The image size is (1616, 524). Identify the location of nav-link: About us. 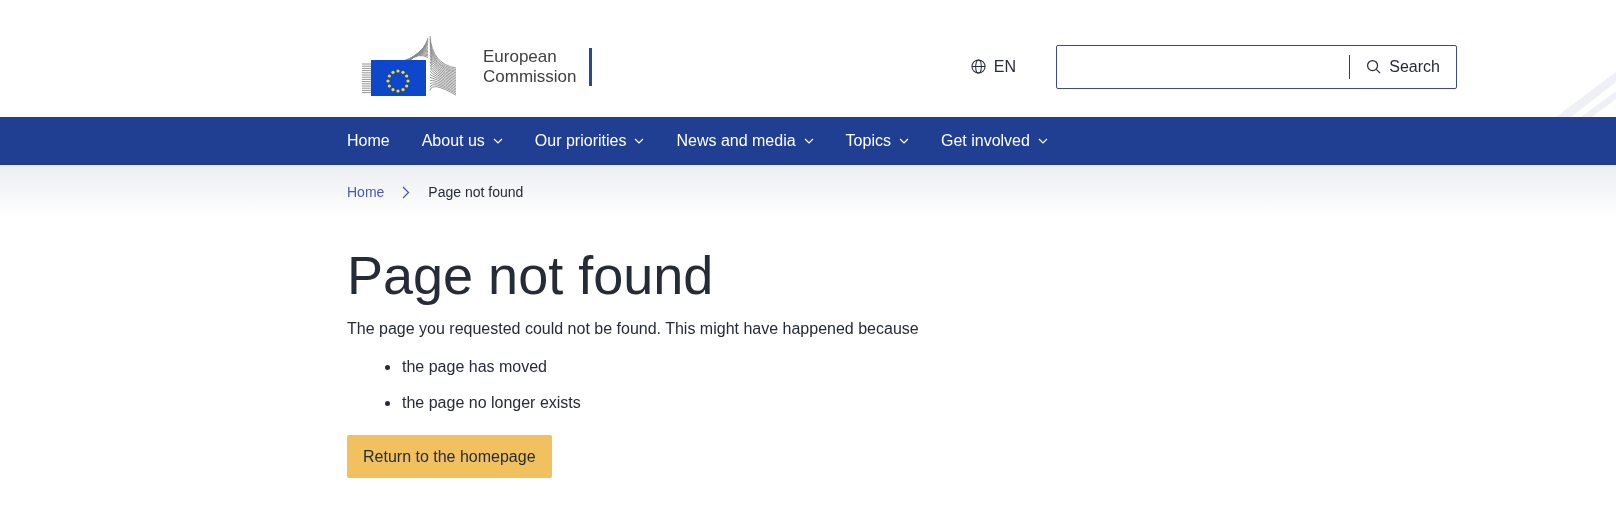
(462, 141).